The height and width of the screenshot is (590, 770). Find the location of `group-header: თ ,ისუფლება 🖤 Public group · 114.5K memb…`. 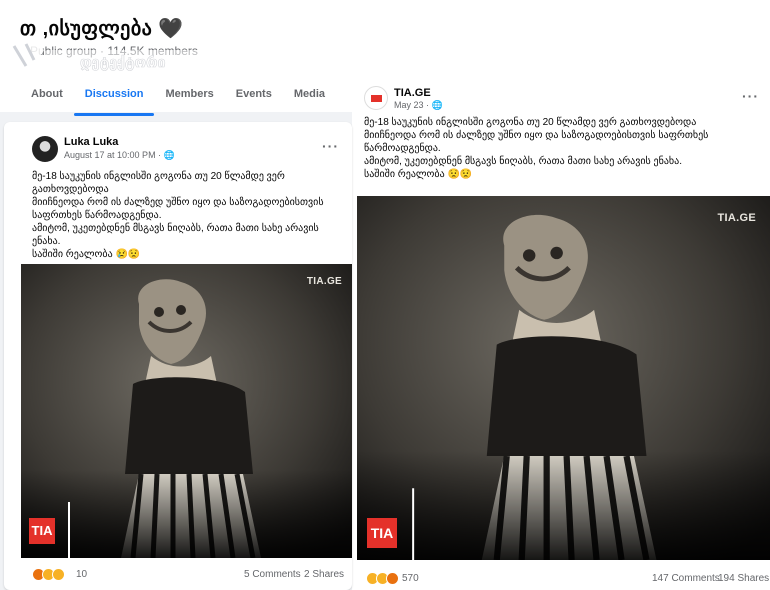

group-header: თ ,ისუფლება 🖤 Public group · 114.5K memb… is located at coordinates (176, 58).